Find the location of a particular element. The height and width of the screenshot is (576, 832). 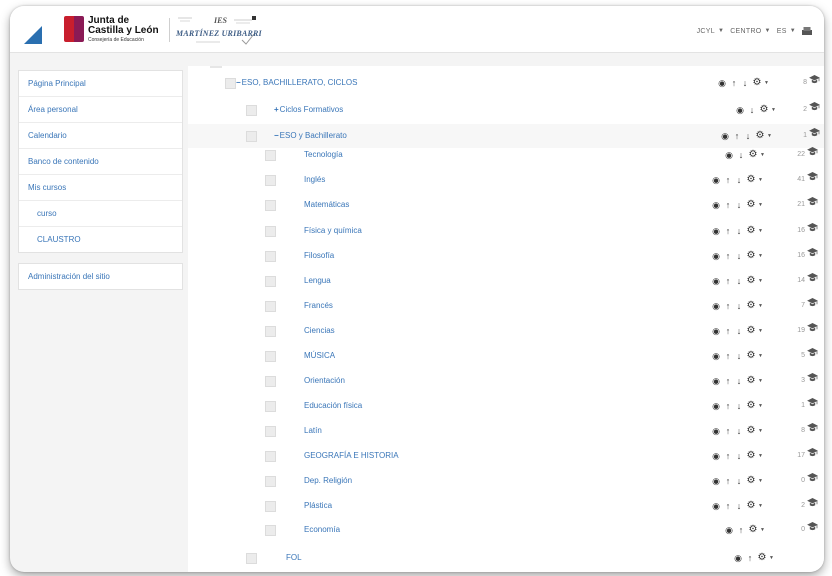

category-name-link: Tecnología is located at coordinates (323, 155).